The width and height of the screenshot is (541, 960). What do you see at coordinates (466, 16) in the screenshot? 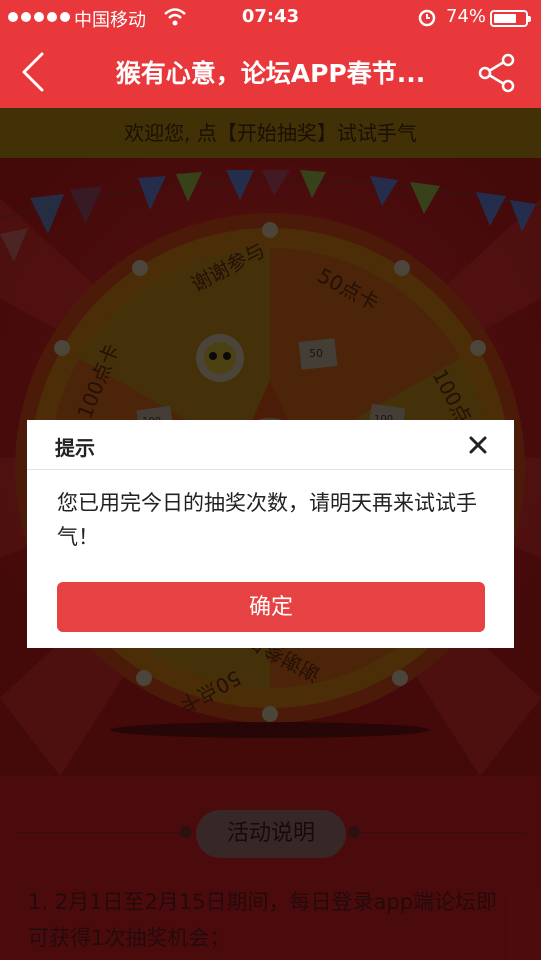
I see `battery-percent: 74%` at bounding box center [466, 16].